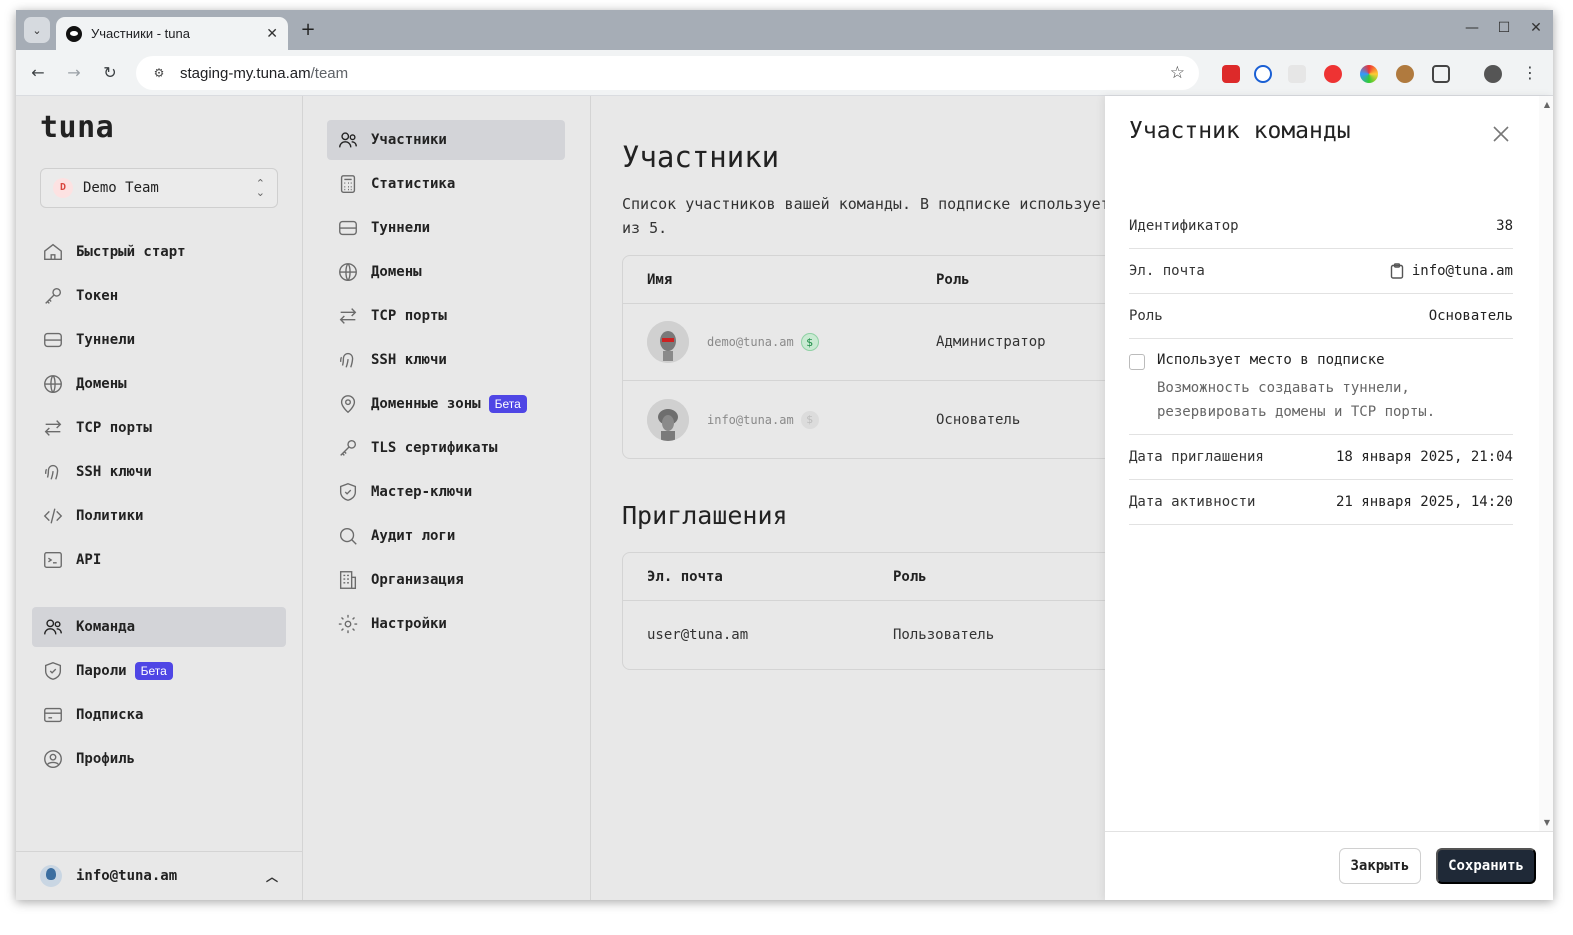  What do you see at coordinates (446, 448) in the screenshot?
I see `subnav-item-tls-certificates: TLS сертификаты` at bounding box center [446, 448].